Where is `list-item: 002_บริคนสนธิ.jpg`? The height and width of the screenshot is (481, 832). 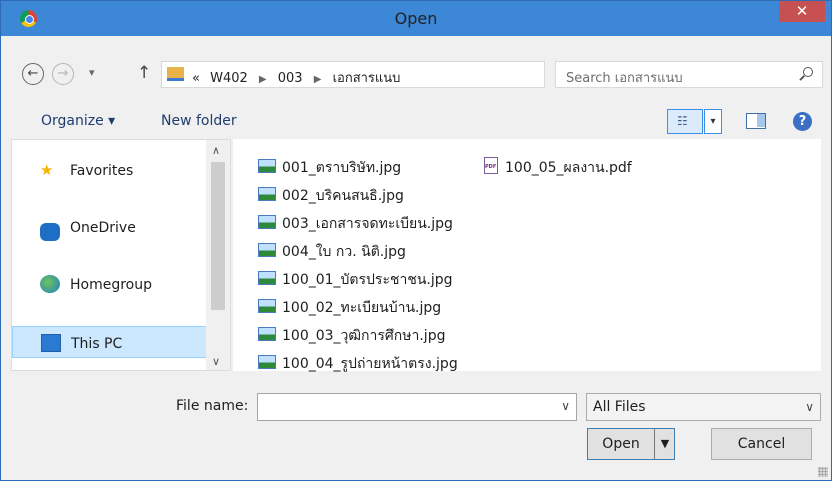
list-item: 002_บริคนสนธิ.jpg is located at coordinates (368, 194).